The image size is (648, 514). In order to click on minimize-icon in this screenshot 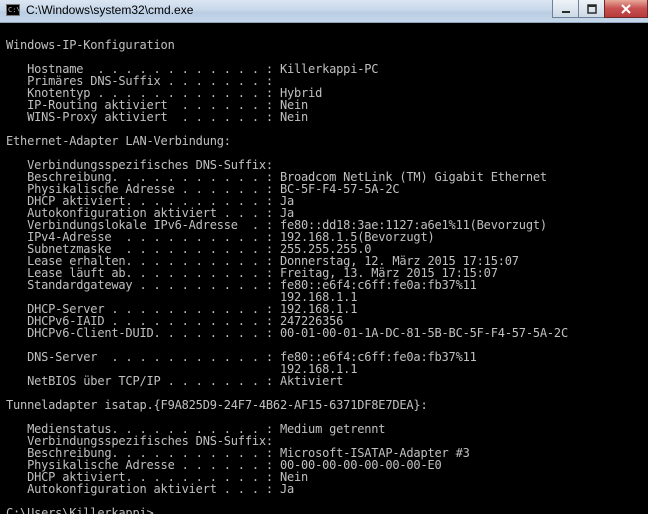, I will do `click(565, 11)`.